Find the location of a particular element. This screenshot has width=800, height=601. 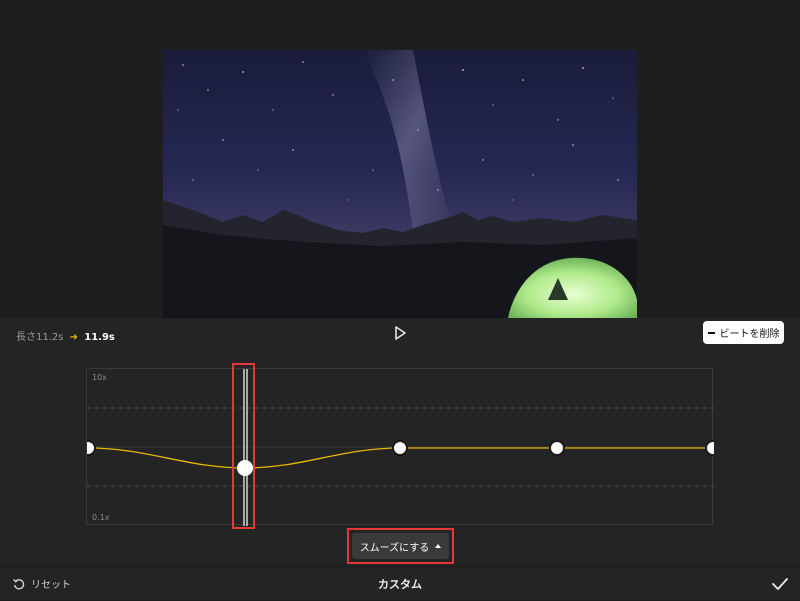

speed-point-2-selected is located at coordinates (245, 468).